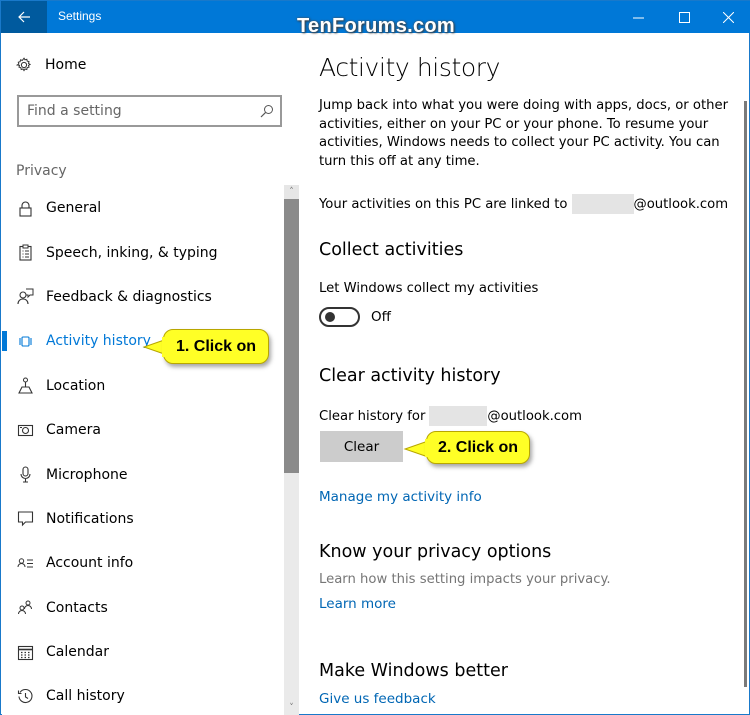 This screenshot has height=715, width=750. I want to click on back-button, so click(24, 17).